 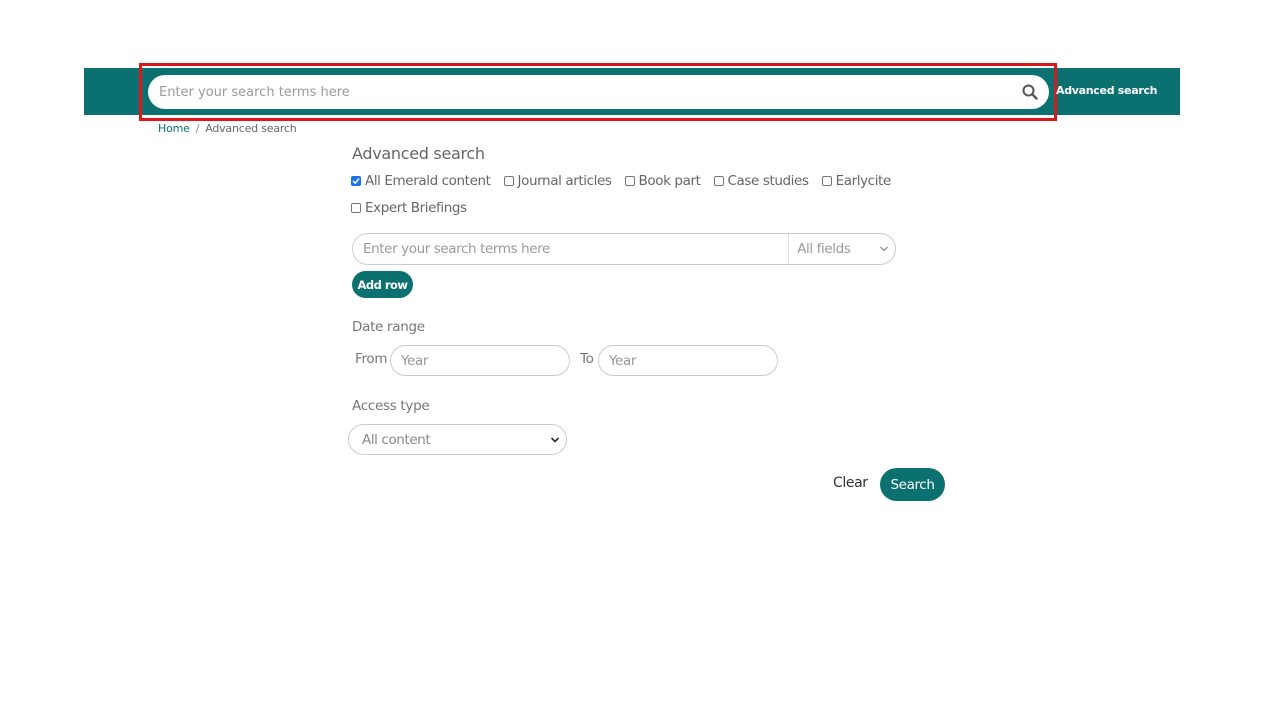 I want to click on field-select-value: All fields, so click(x=824, y=249).